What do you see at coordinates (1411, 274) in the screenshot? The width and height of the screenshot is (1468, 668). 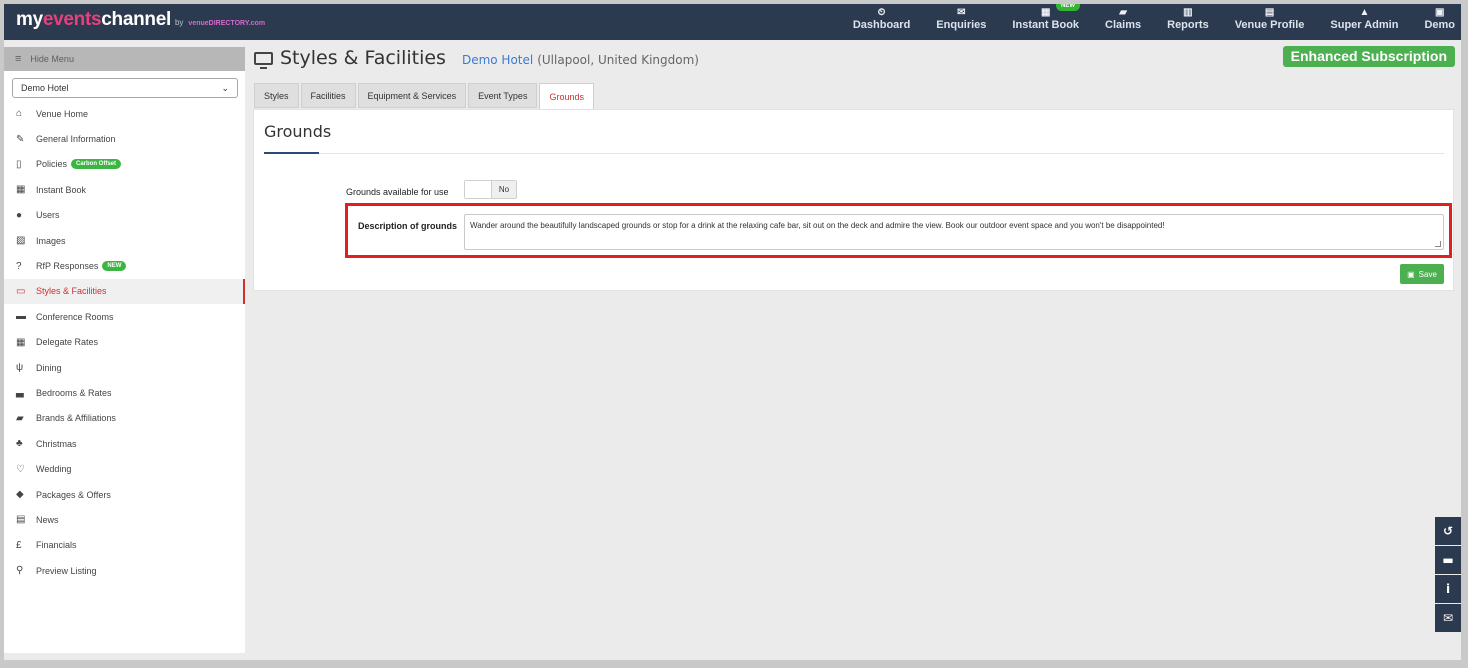 I see `save-icon: ▣` at bounding box center [1411, 274].